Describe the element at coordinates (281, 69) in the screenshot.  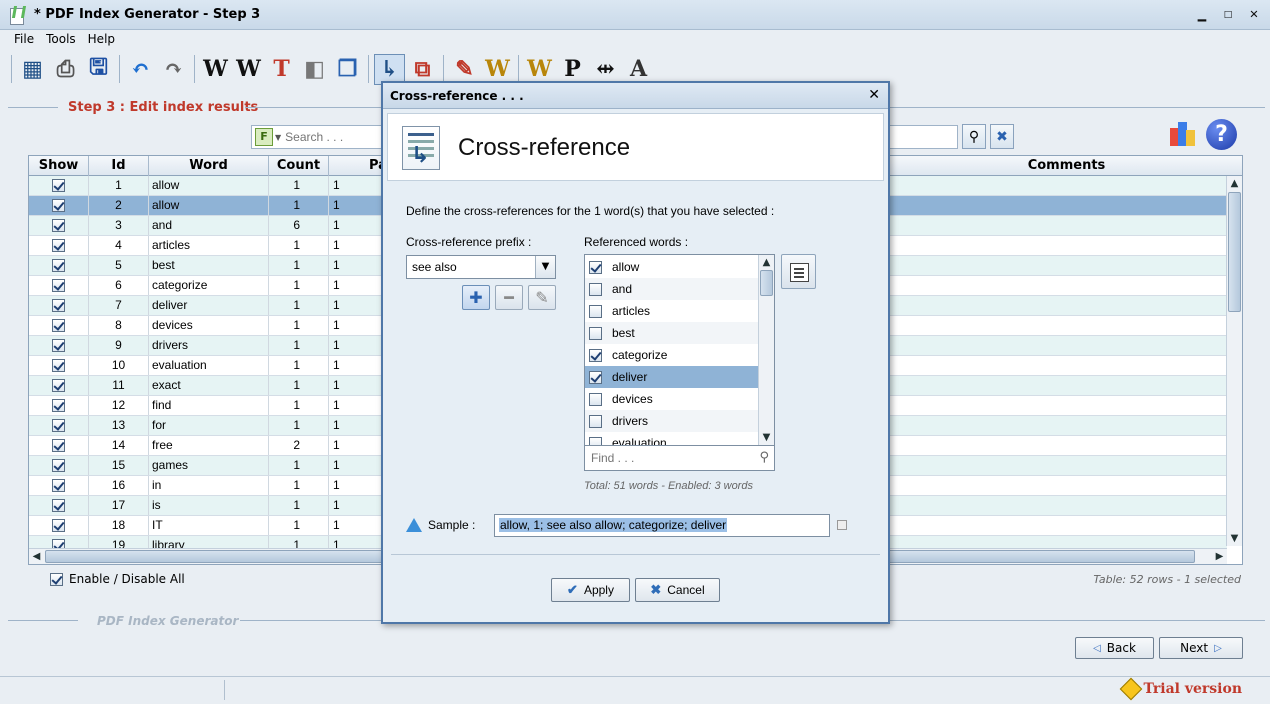
I see `text-case-icon: T` at that location.